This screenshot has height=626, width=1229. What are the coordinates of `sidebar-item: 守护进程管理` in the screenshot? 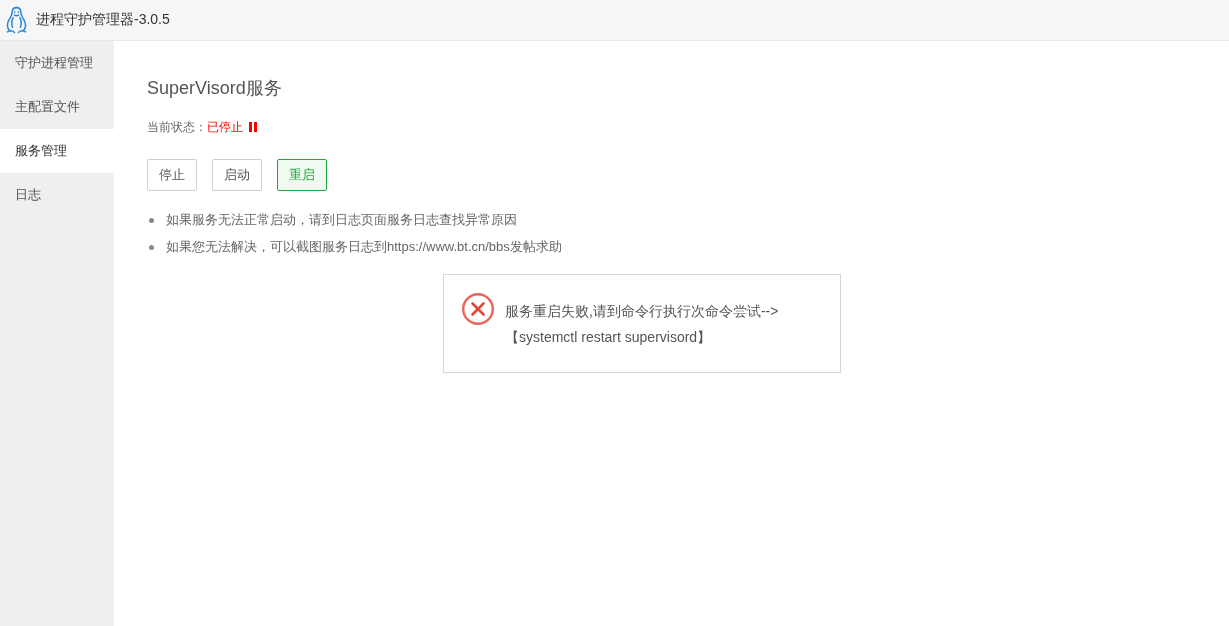 It's located at (57, 63).